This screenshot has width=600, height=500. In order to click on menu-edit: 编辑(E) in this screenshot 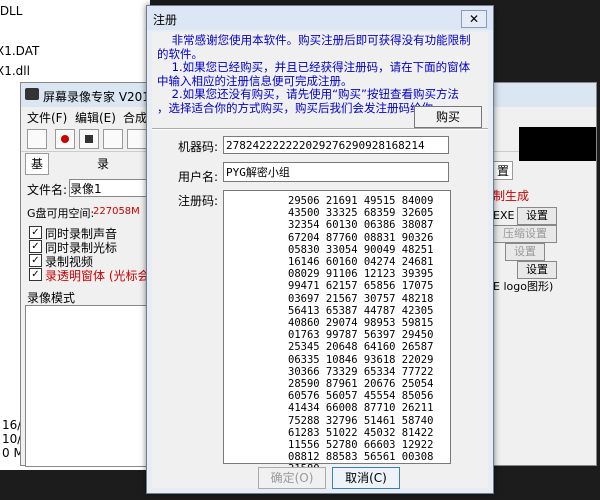, I will do `click(95, 117)`.